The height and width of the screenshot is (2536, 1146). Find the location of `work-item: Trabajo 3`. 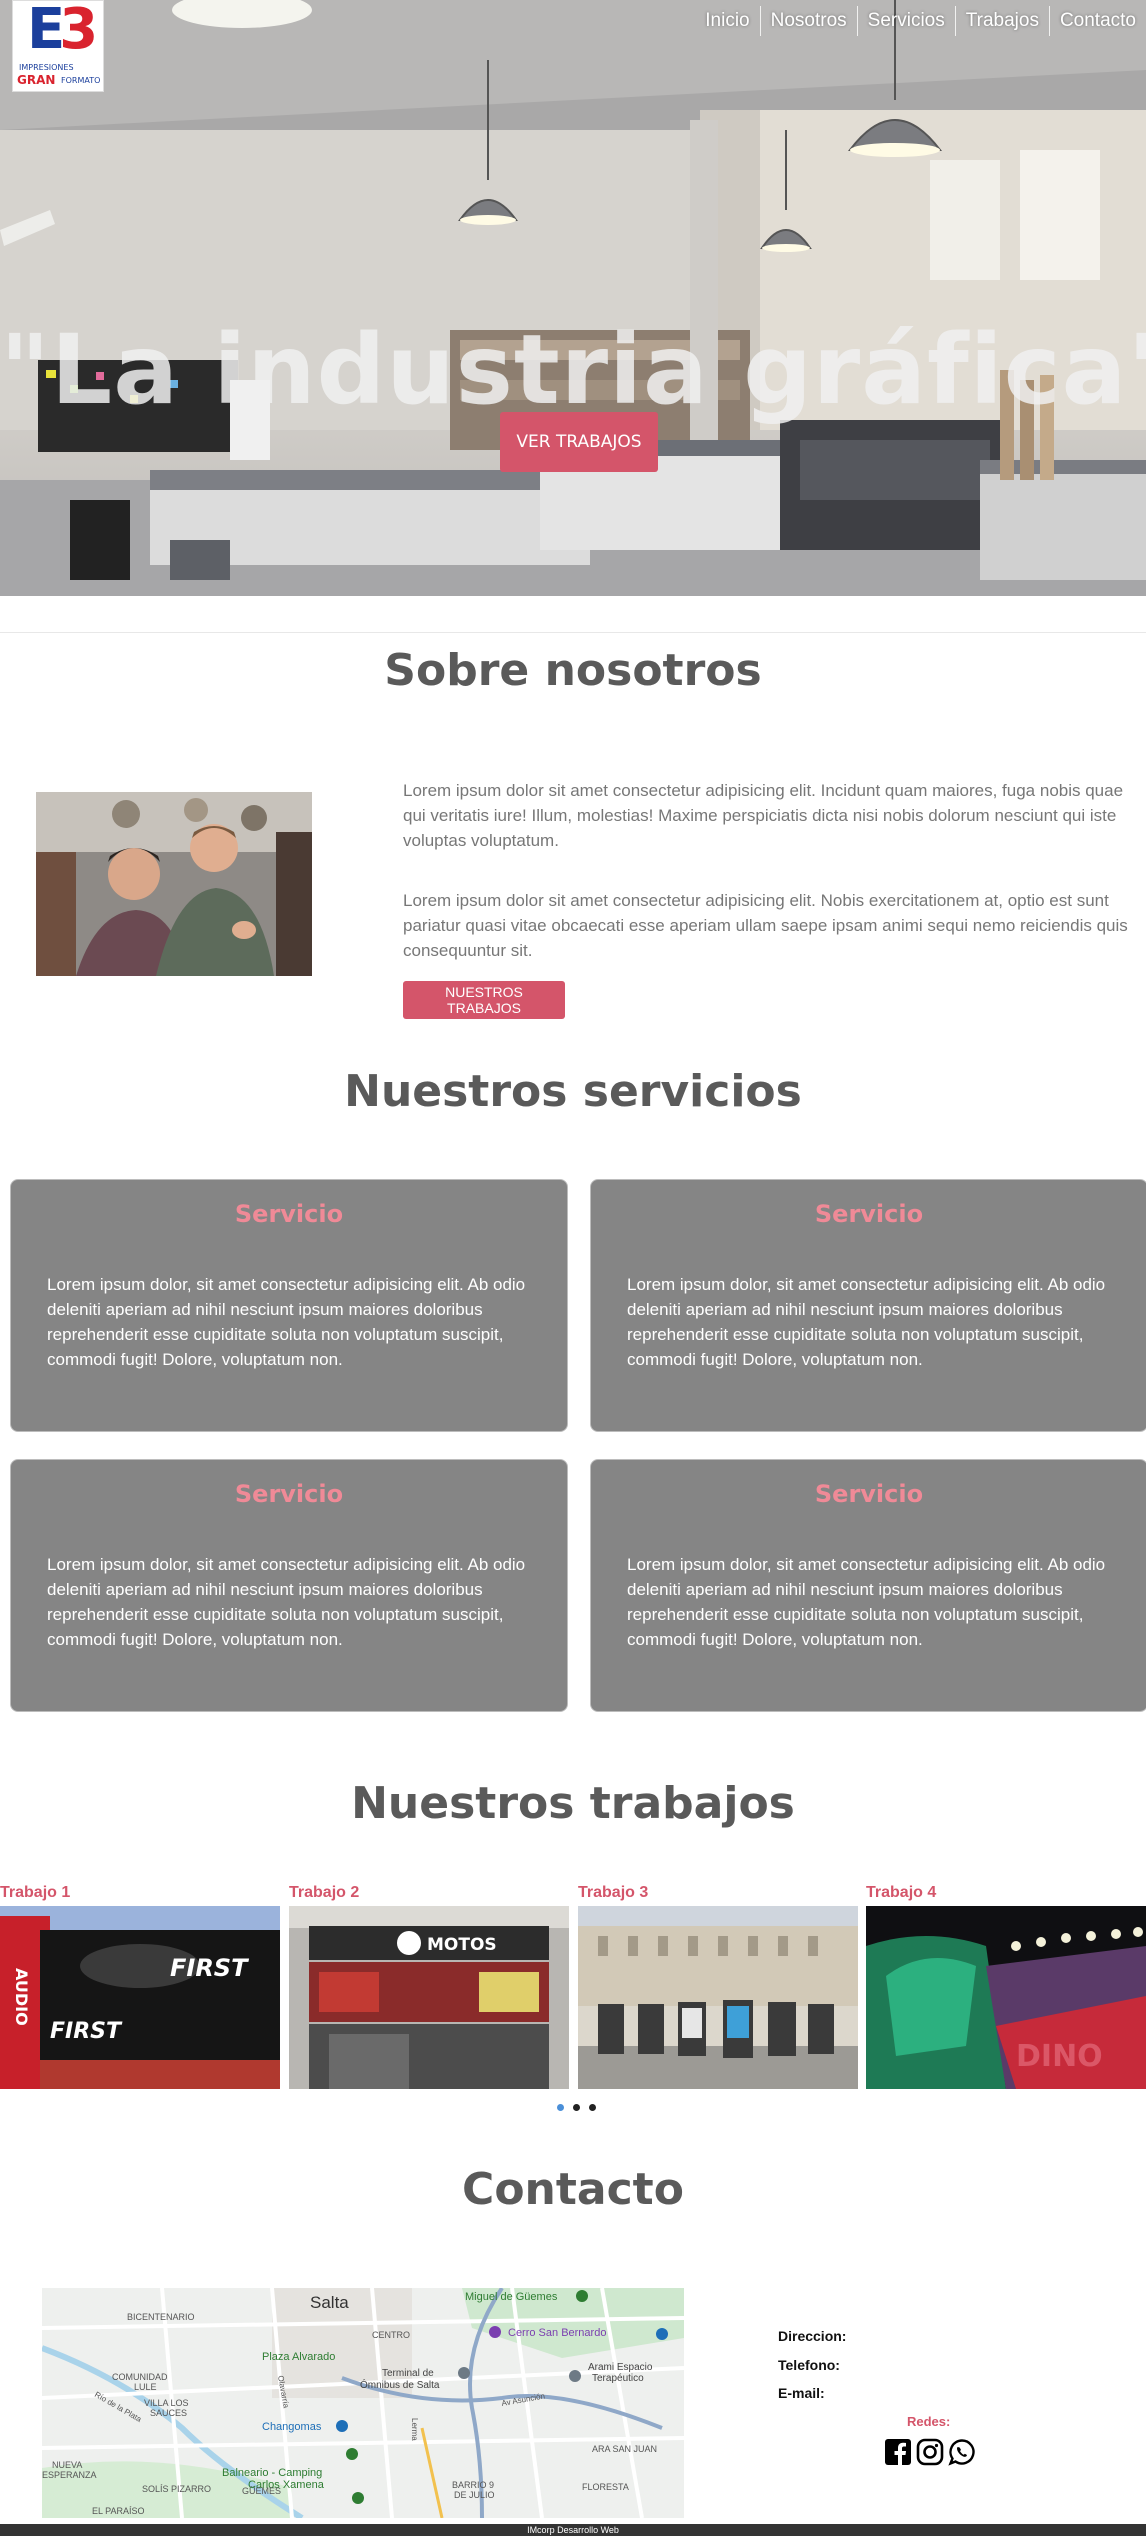

work-item: Trabajo 3 is located at coordinates (718, 1986).